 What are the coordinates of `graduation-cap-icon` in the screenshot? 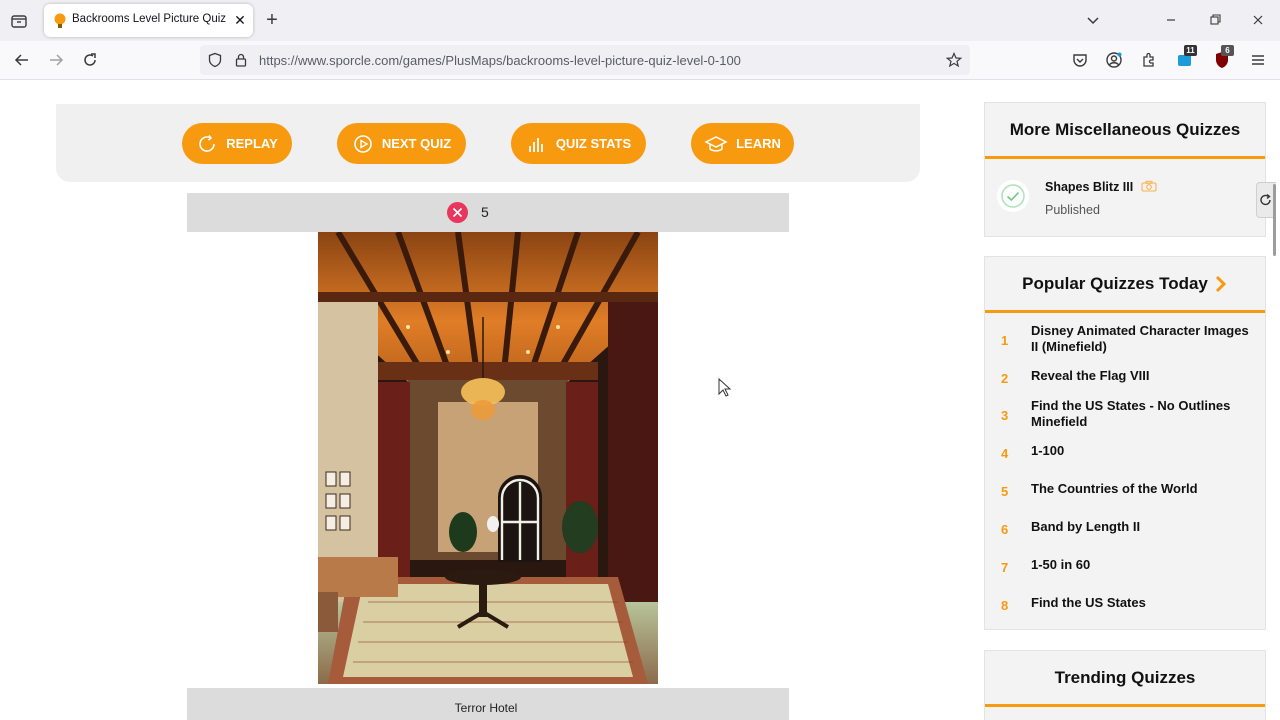 It's located at (716, 143).